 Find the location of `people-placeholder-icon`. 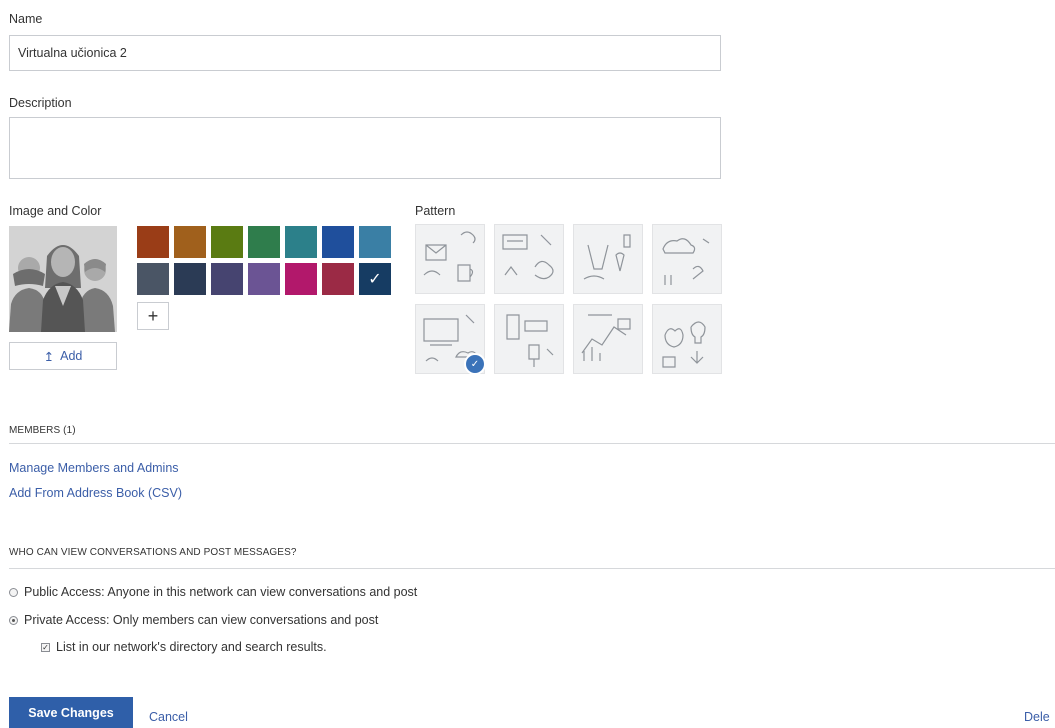

people-placeholder-icon is located at coordinates (63, 279).